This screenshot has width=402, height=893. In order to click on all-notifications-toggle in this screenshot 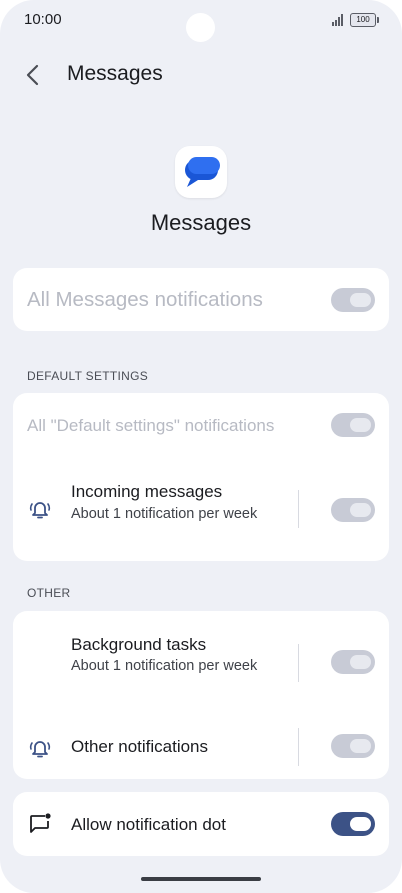, I will do `click(353, 300)`.